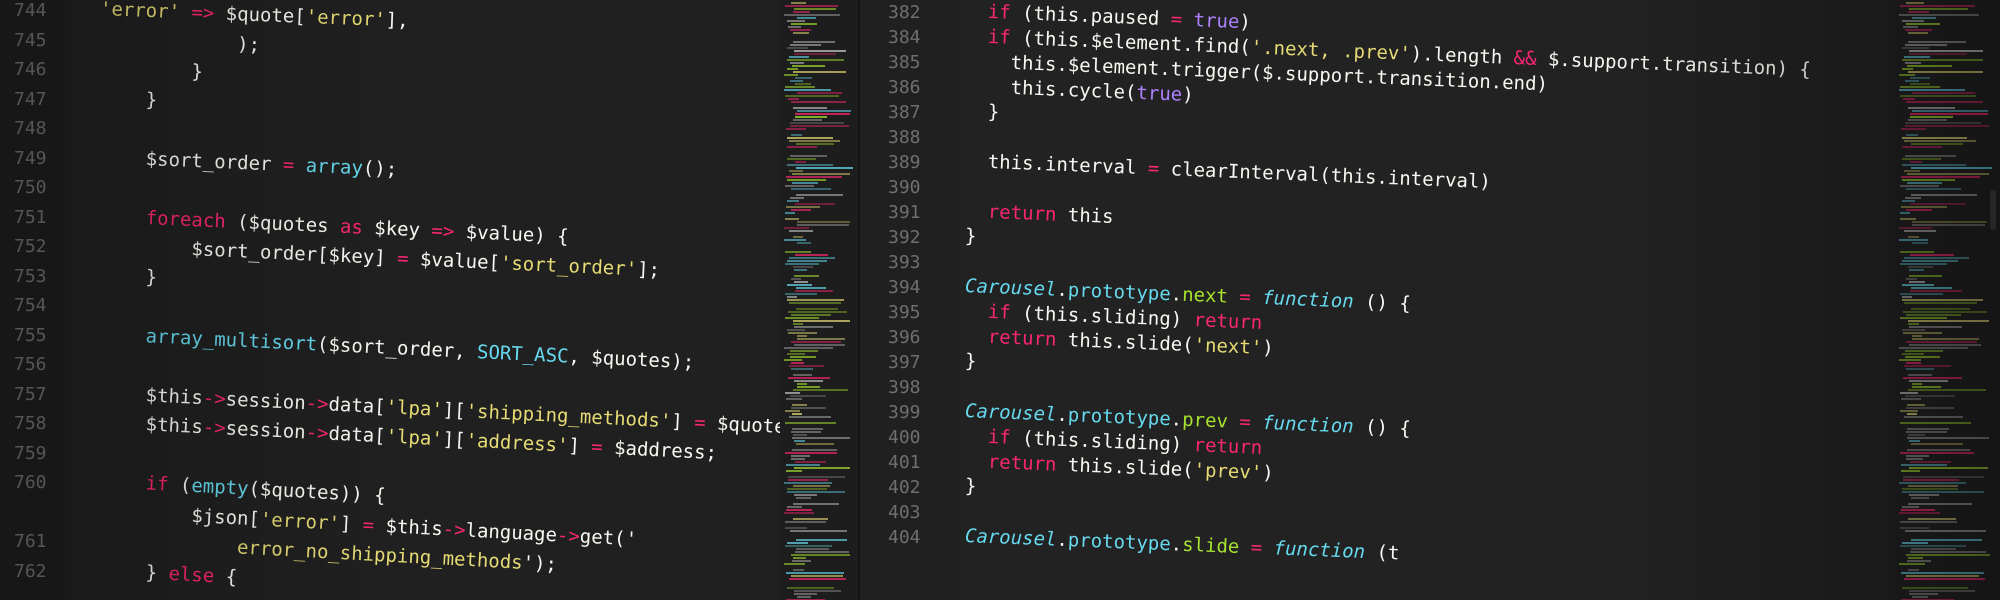 The height and width of the screenshot is (600, 2000). Describe the element at coordinates (249, 163) in the screenshot. I see `code-line: $sort_order = array();` at that location.